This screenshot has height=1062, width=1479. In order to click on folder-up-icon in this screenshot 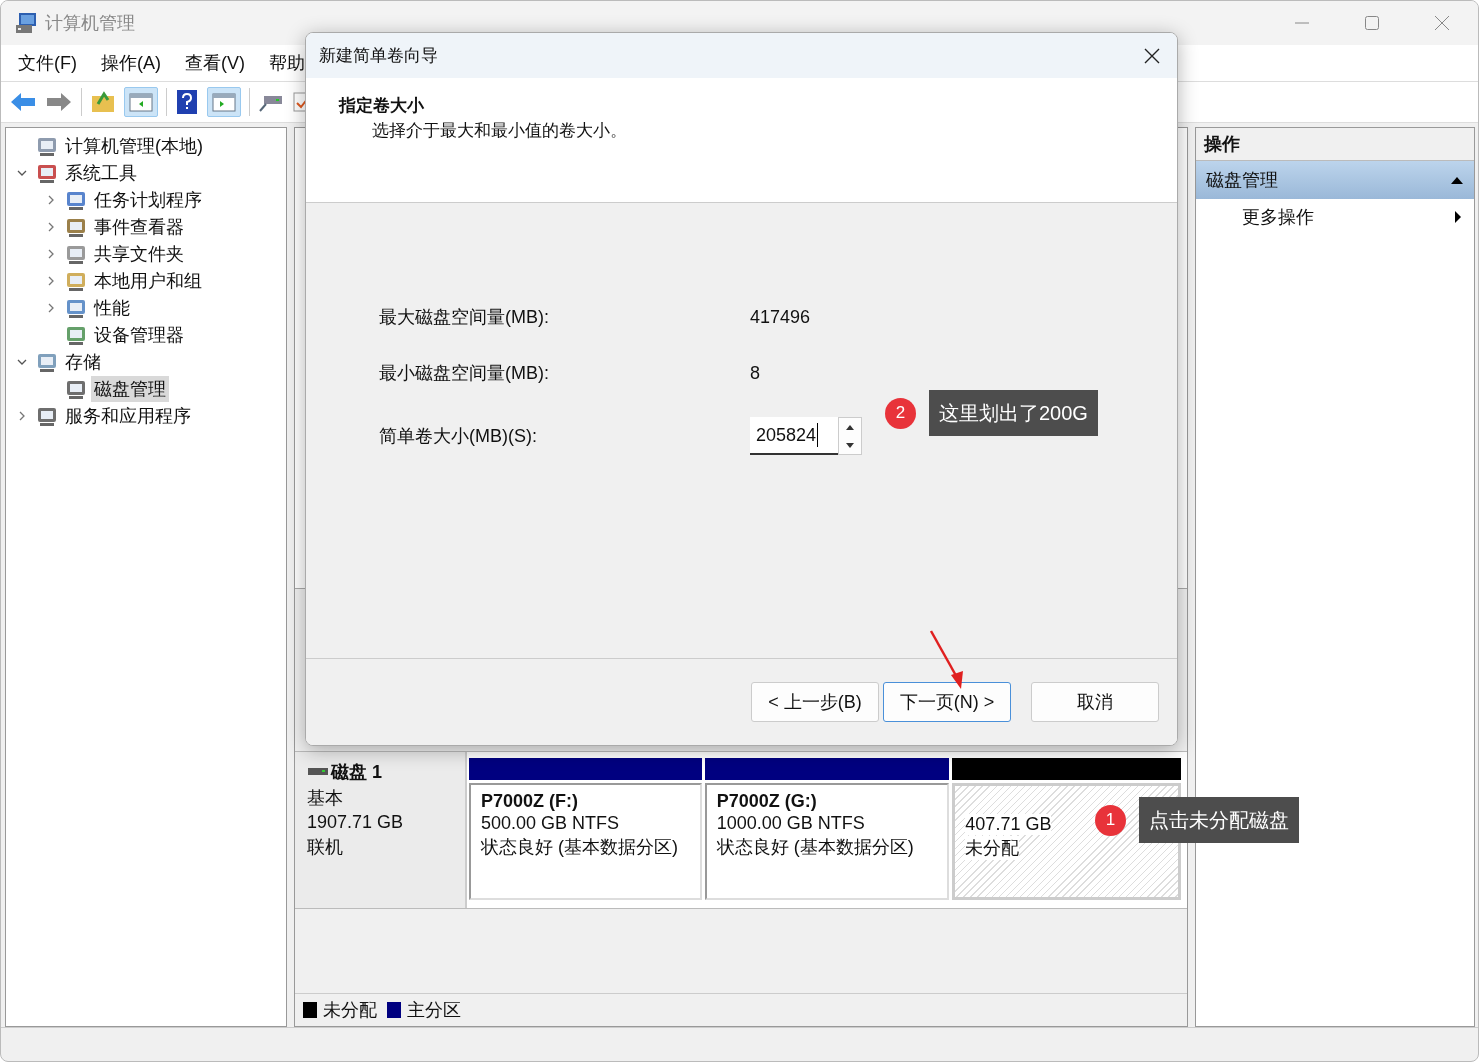, I will do `click(103, 102)`.